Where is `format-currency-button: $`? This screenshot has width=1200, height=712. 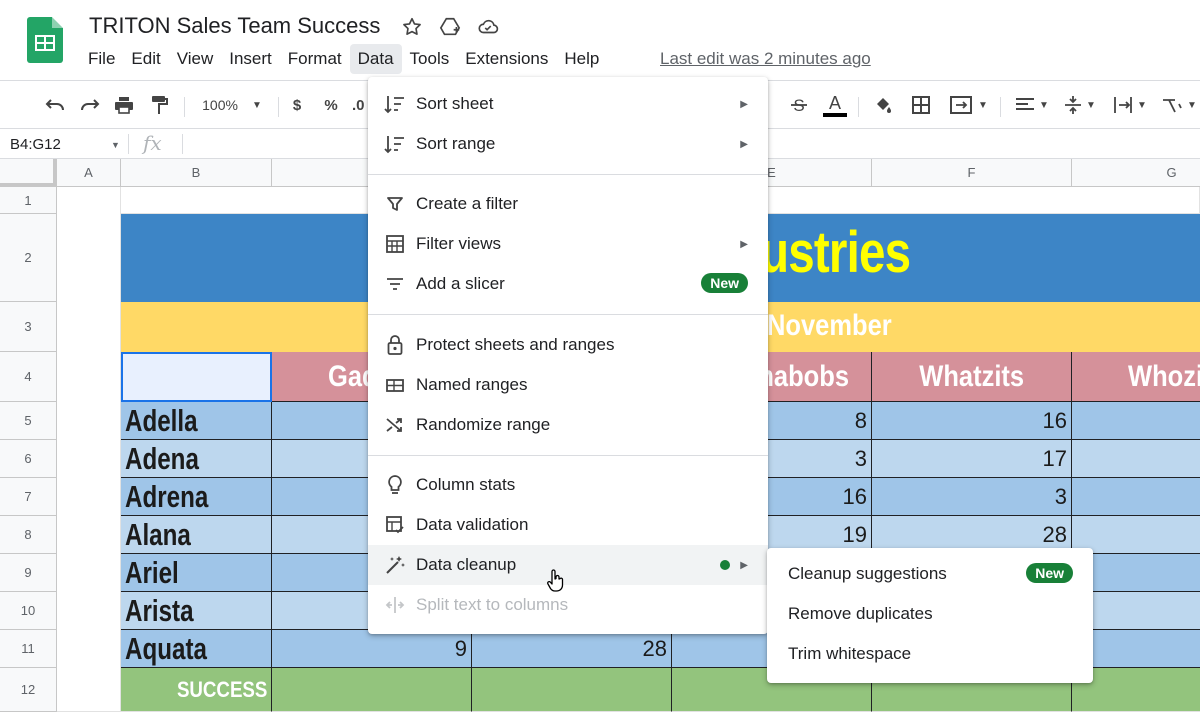
format-currency-button: $ is located at coordinates (297, 105).